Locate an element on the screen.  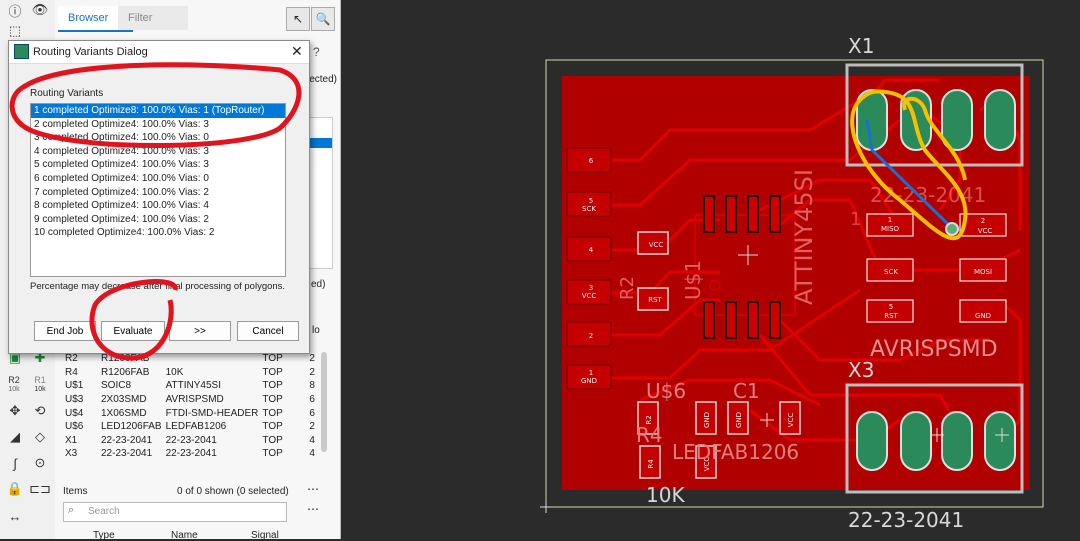
value-icon-top: R1 is located at coordinates (40, 380).